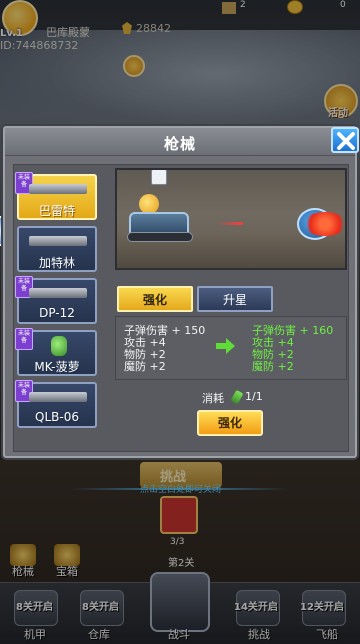 This screenshot has height=644, width=360. Describe the element at coordinates (57, 249) in the screenshot. I see `weapon-item-gatling: 加特林` at that location.